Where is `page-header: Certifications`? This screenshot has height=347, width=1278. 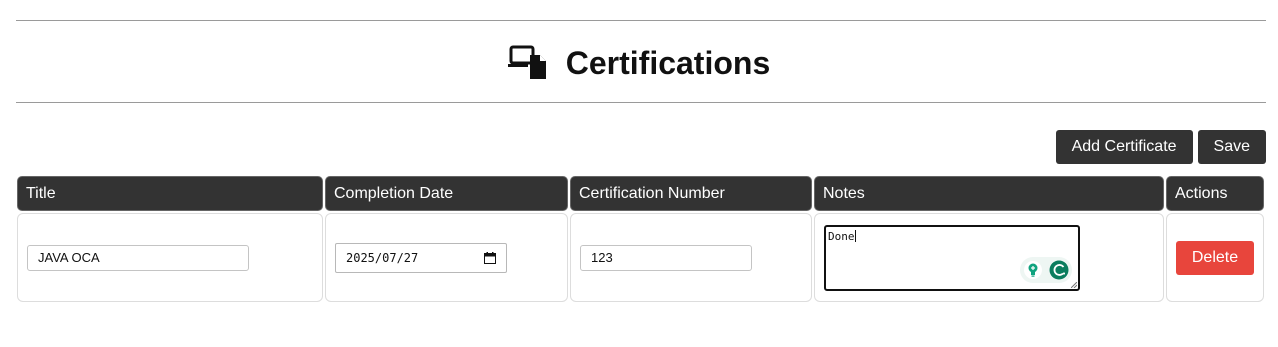
page-header: Certifications is located at coordinates (639, 63).